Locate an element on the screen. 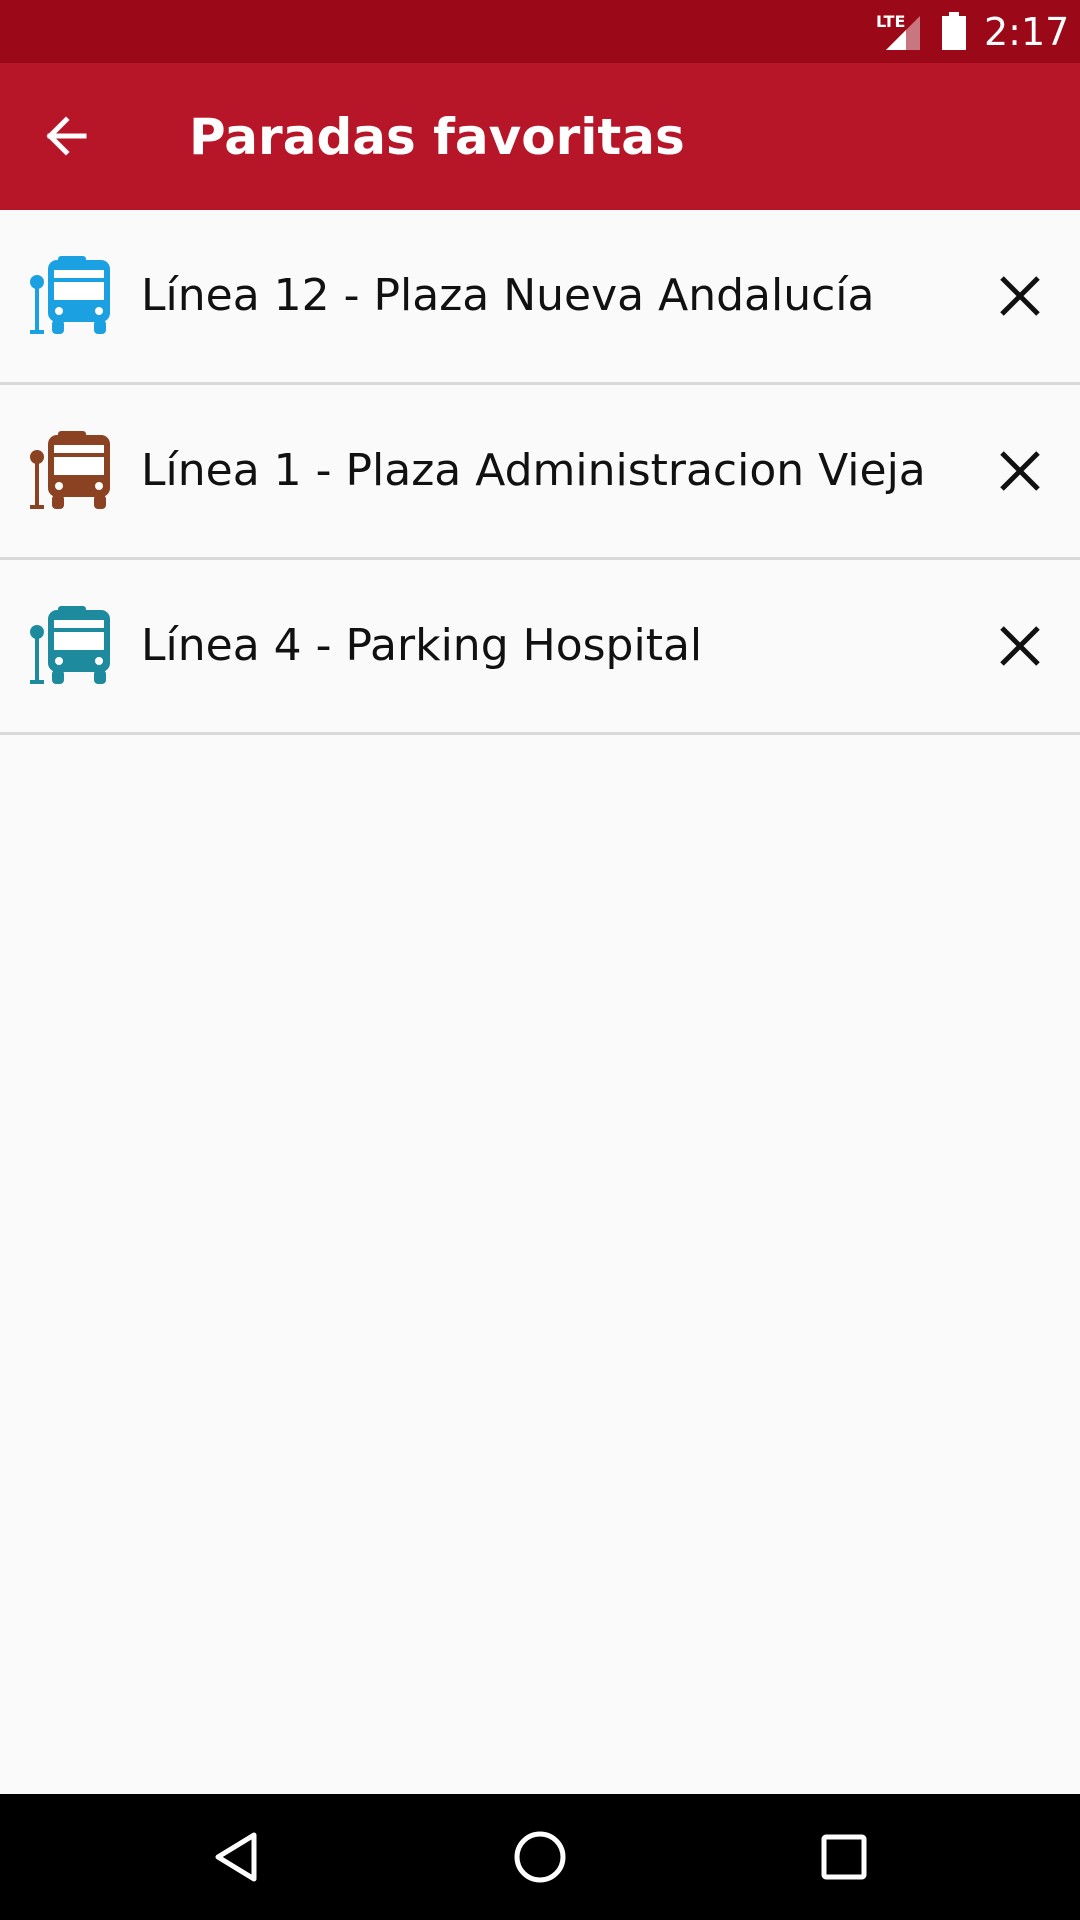 This screenshot has width=1080, height=1920. favorite-stop-row: Línea 12 - Plaza Nueva Andalucía is located at coordinates (540, 297).